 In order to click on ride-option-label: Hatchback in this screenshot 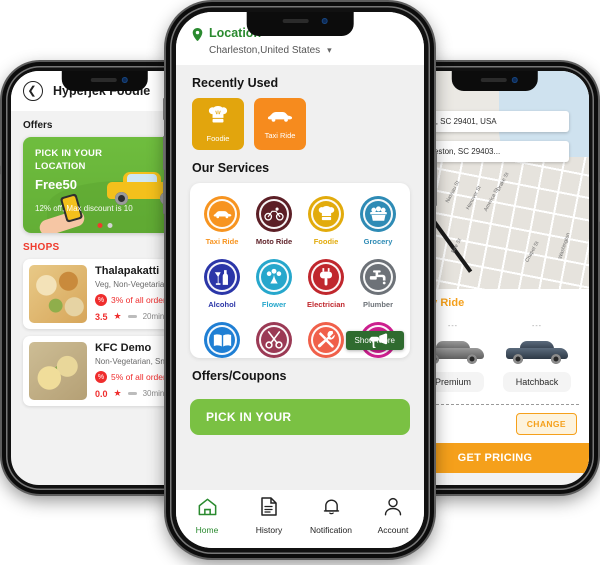, I will do `click(537, 382)`.